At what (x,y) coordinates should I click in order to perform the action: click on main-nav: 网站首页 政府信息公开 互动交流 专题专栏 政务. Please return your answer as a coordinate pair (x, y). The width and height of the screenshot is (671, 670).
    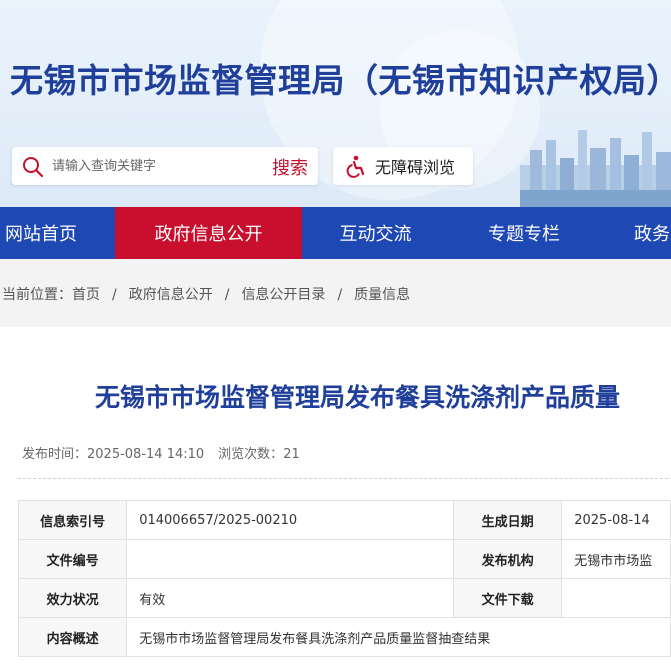
    Looking at the image, I should click on (335, 233).